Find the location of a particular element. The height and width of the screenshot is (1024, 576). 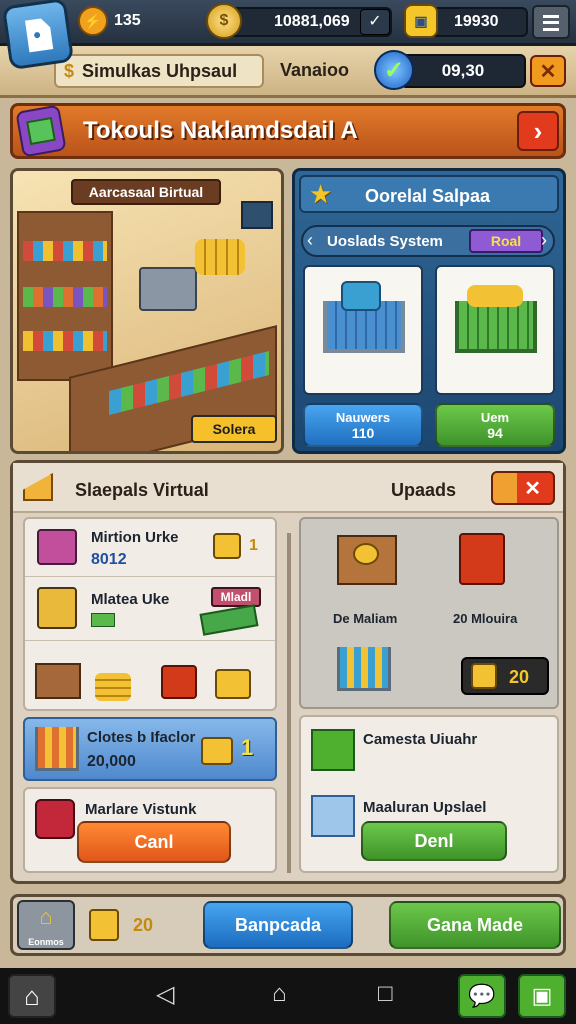

numbers-button: Nauwers 110 is located at coordinates (363, 425).